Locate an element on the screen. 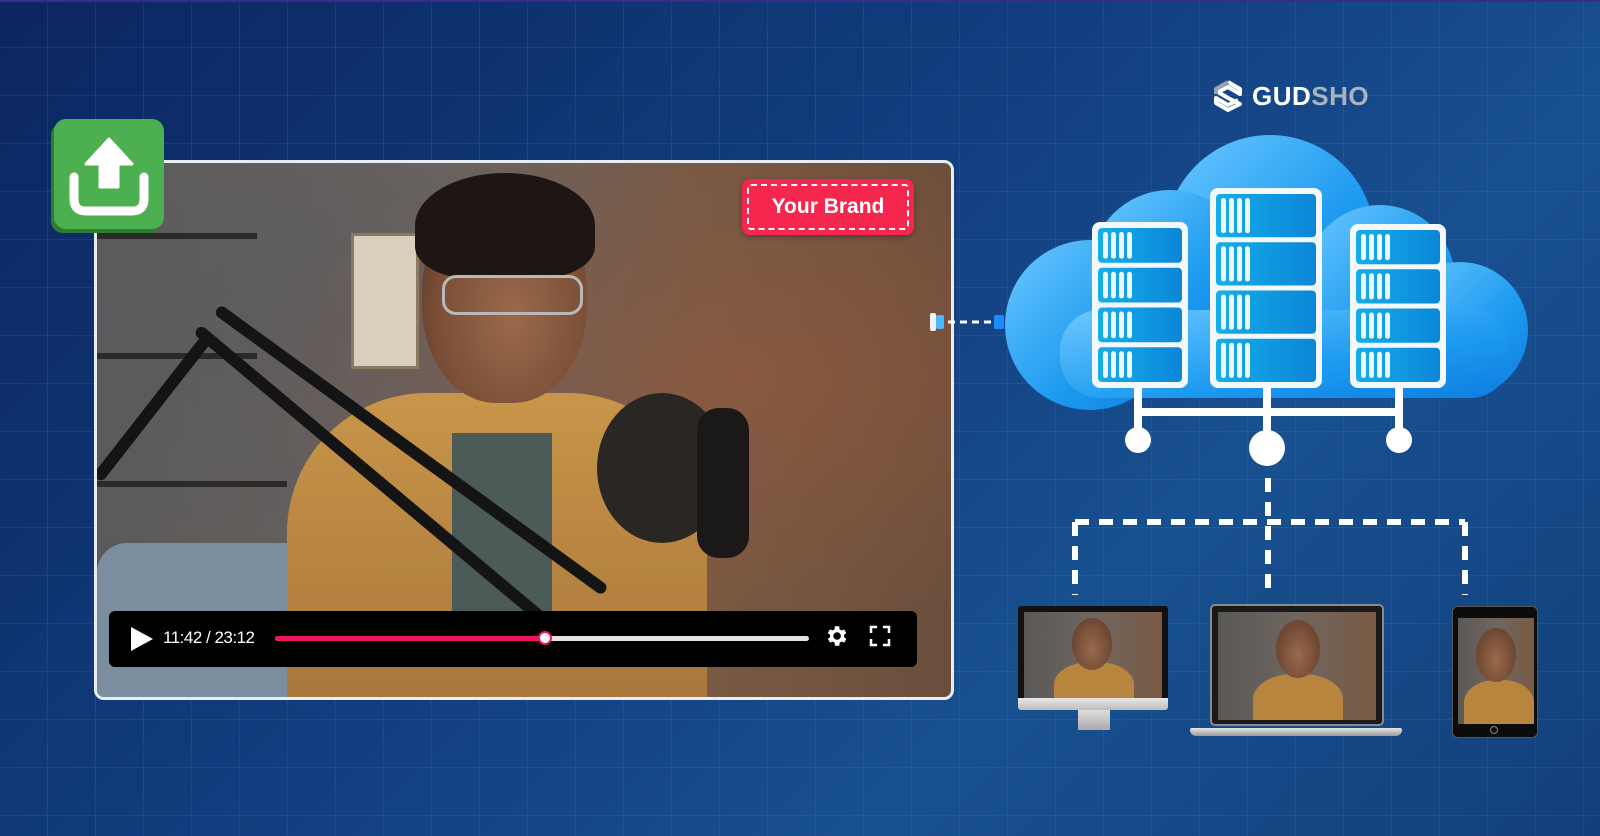  upload-icon is located at coordinates (109, 176).